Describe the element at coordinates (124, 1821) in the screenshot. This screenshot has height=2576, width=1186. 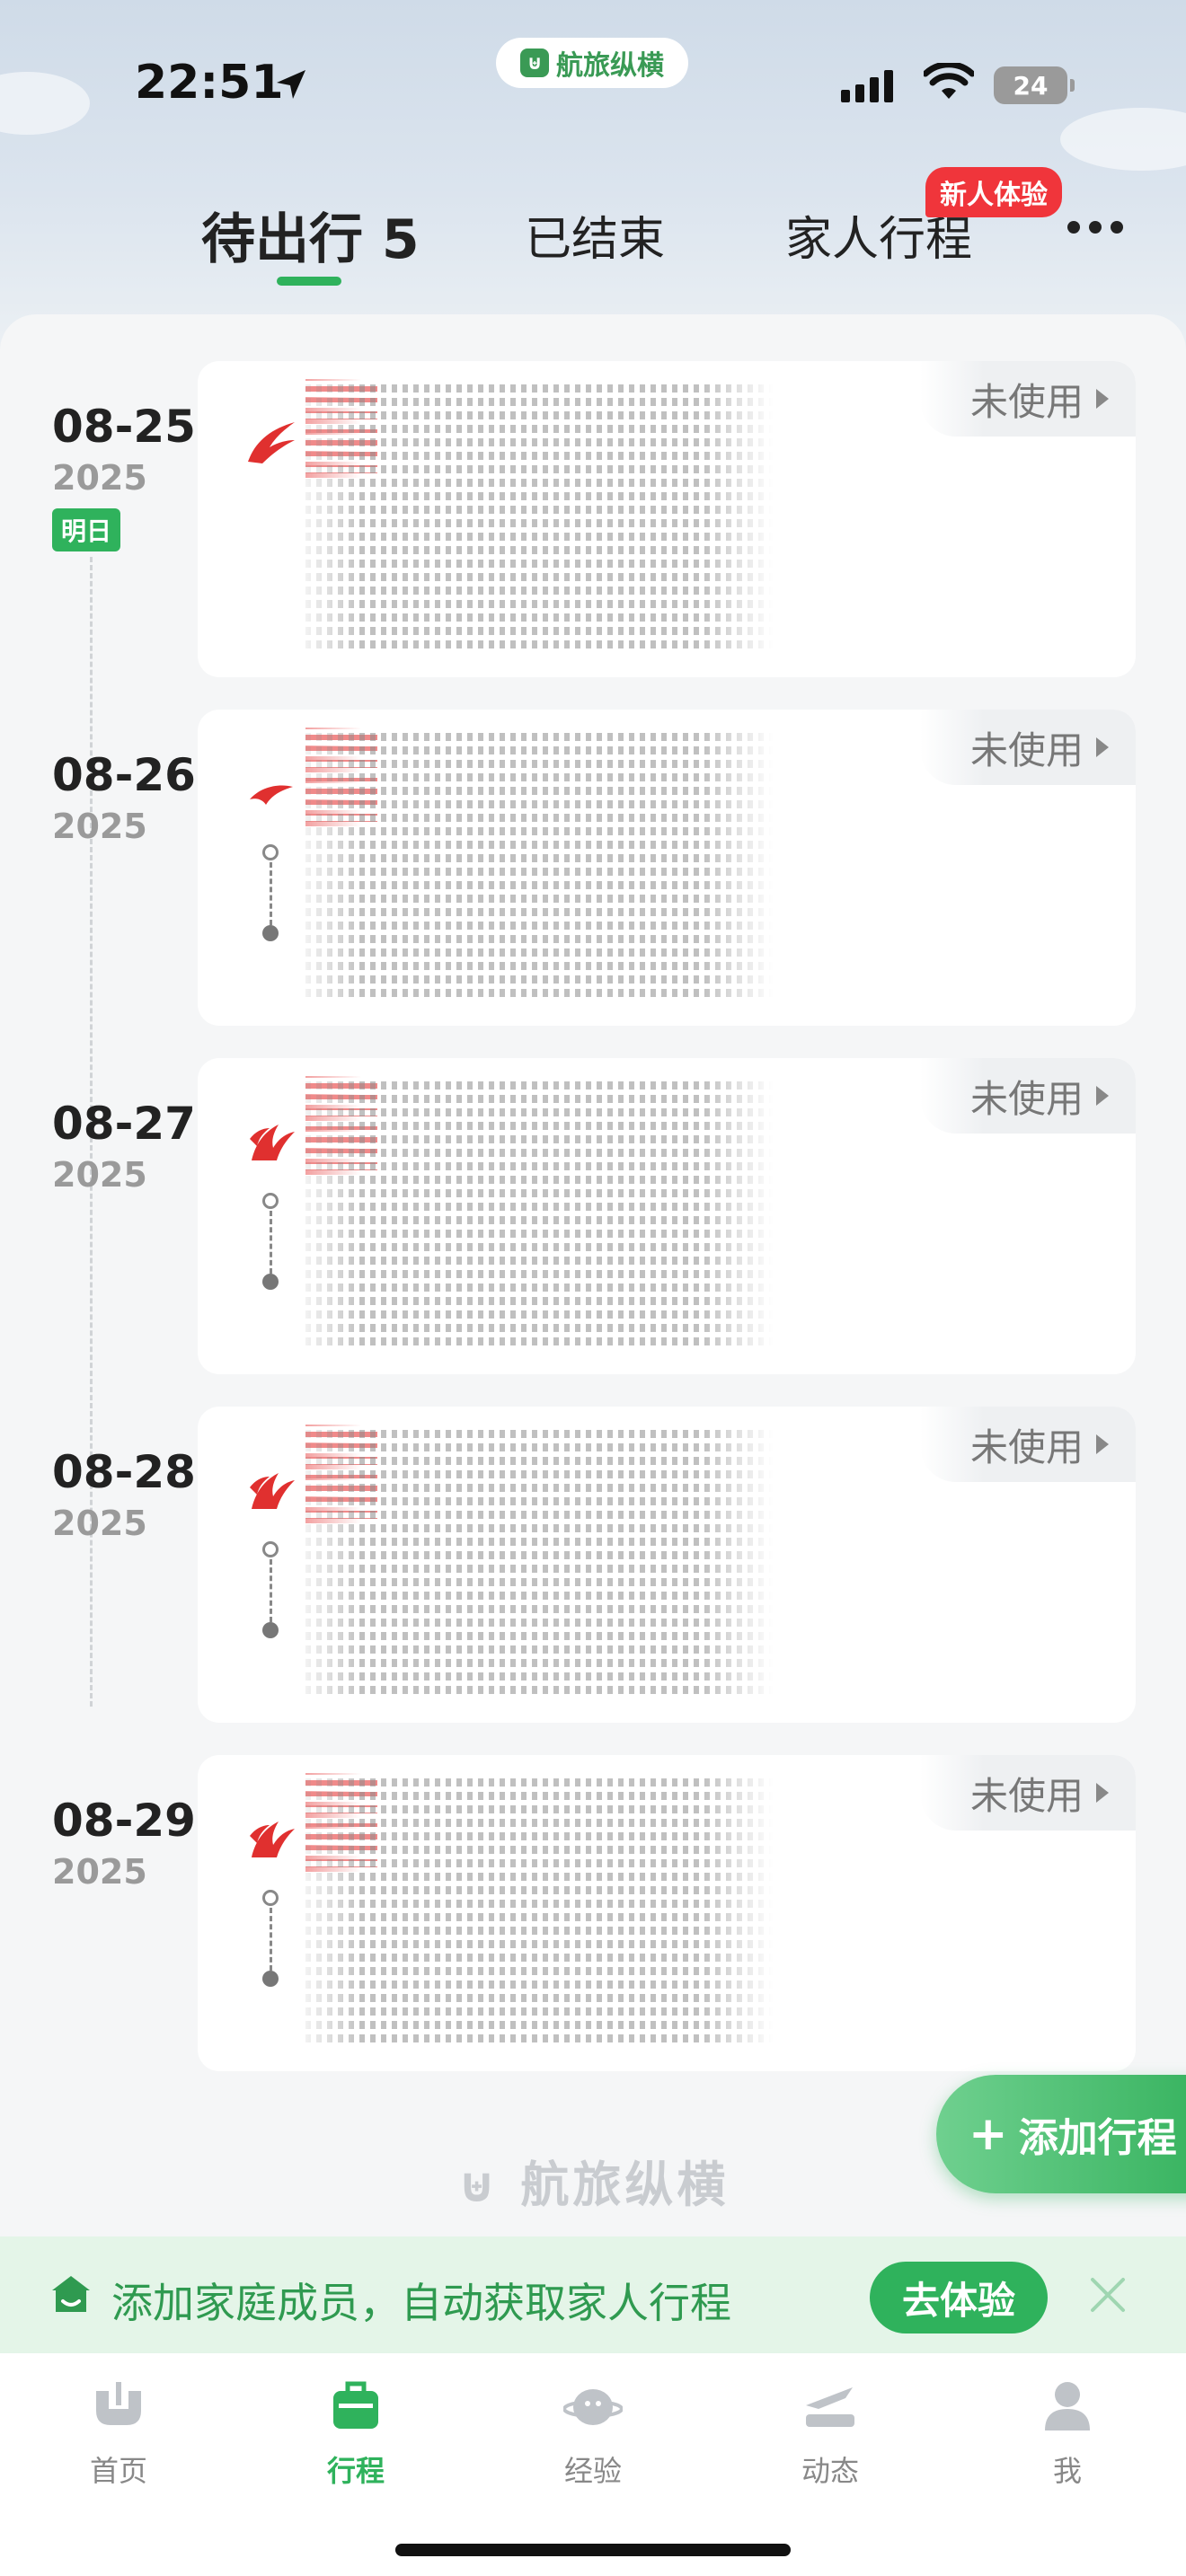
I see `trip-date-md: 08-29` at that location.